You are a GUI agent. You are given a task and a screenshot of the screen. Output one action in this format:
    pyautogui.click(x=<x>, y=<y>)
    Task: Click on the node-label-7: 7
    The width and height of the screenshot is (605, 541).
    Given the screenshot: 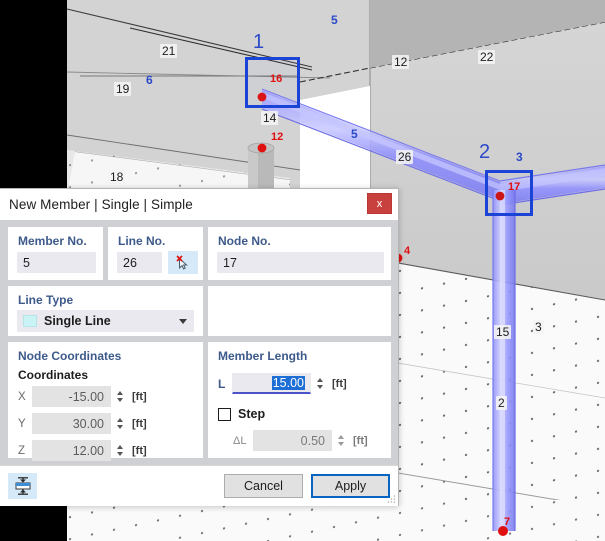 What is the action you would take?
    pyautogui.click(x=507, y=522)
    